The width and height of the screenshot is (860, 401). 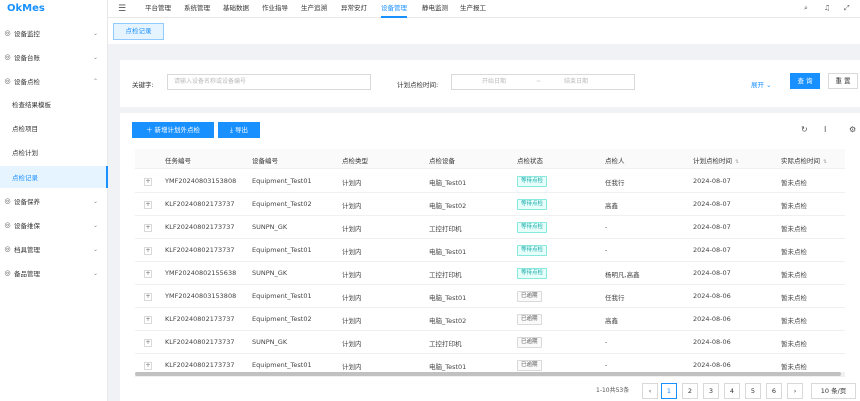 What do you see at coordinates (847, 8) in the screenshot?
I see `fullscreen-icon: ⤢` at bounding box center [847, 8].